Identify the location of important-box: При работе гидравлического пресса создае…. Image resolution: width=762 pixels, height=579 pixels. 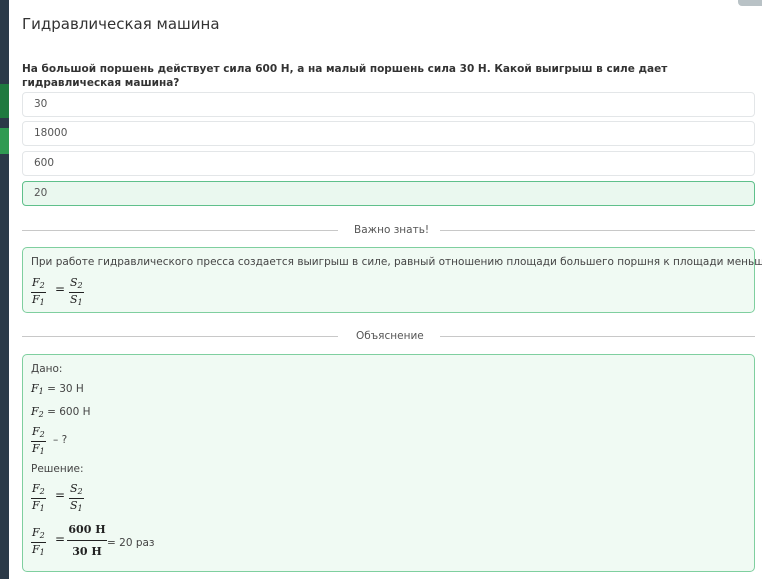
(392, 280).